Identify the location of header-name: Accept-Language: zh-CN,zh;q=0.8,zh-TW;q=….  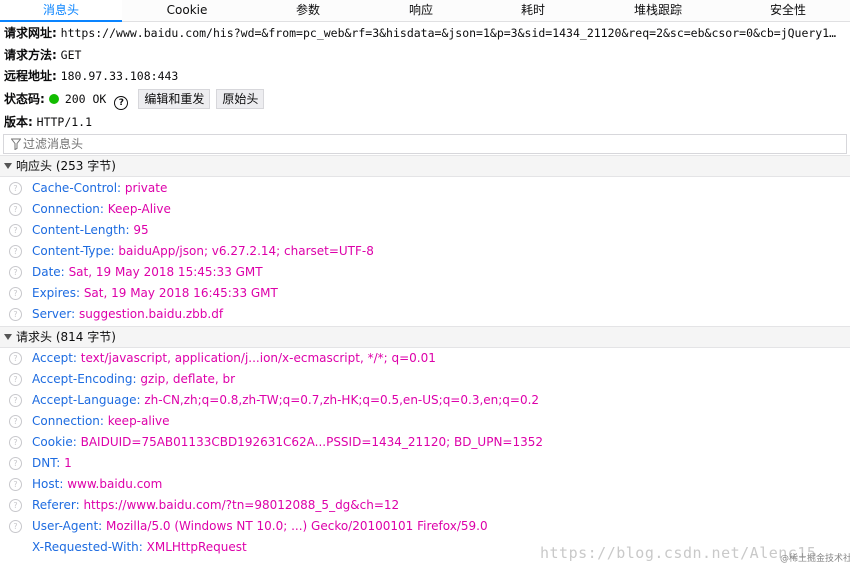
(286, 400).